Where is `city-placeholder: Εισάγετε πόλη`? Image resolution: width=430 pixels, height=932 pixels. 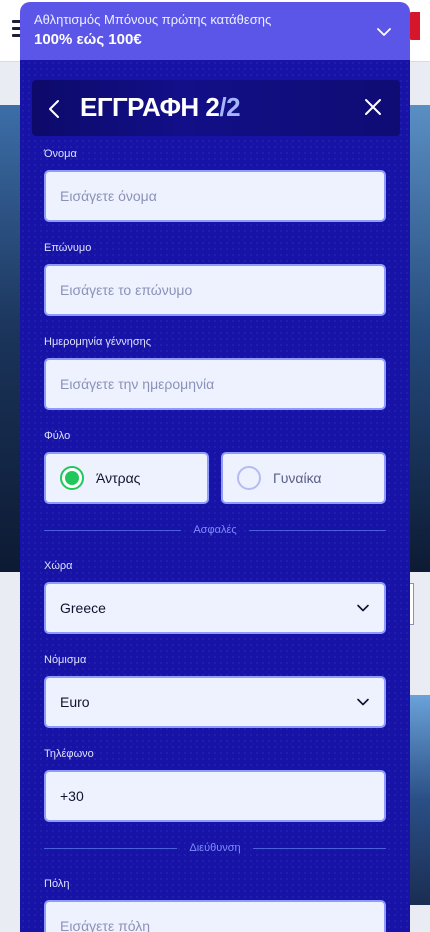
city-placeholder: Εισάγετε πόλη is located at coordinates (105, 925).